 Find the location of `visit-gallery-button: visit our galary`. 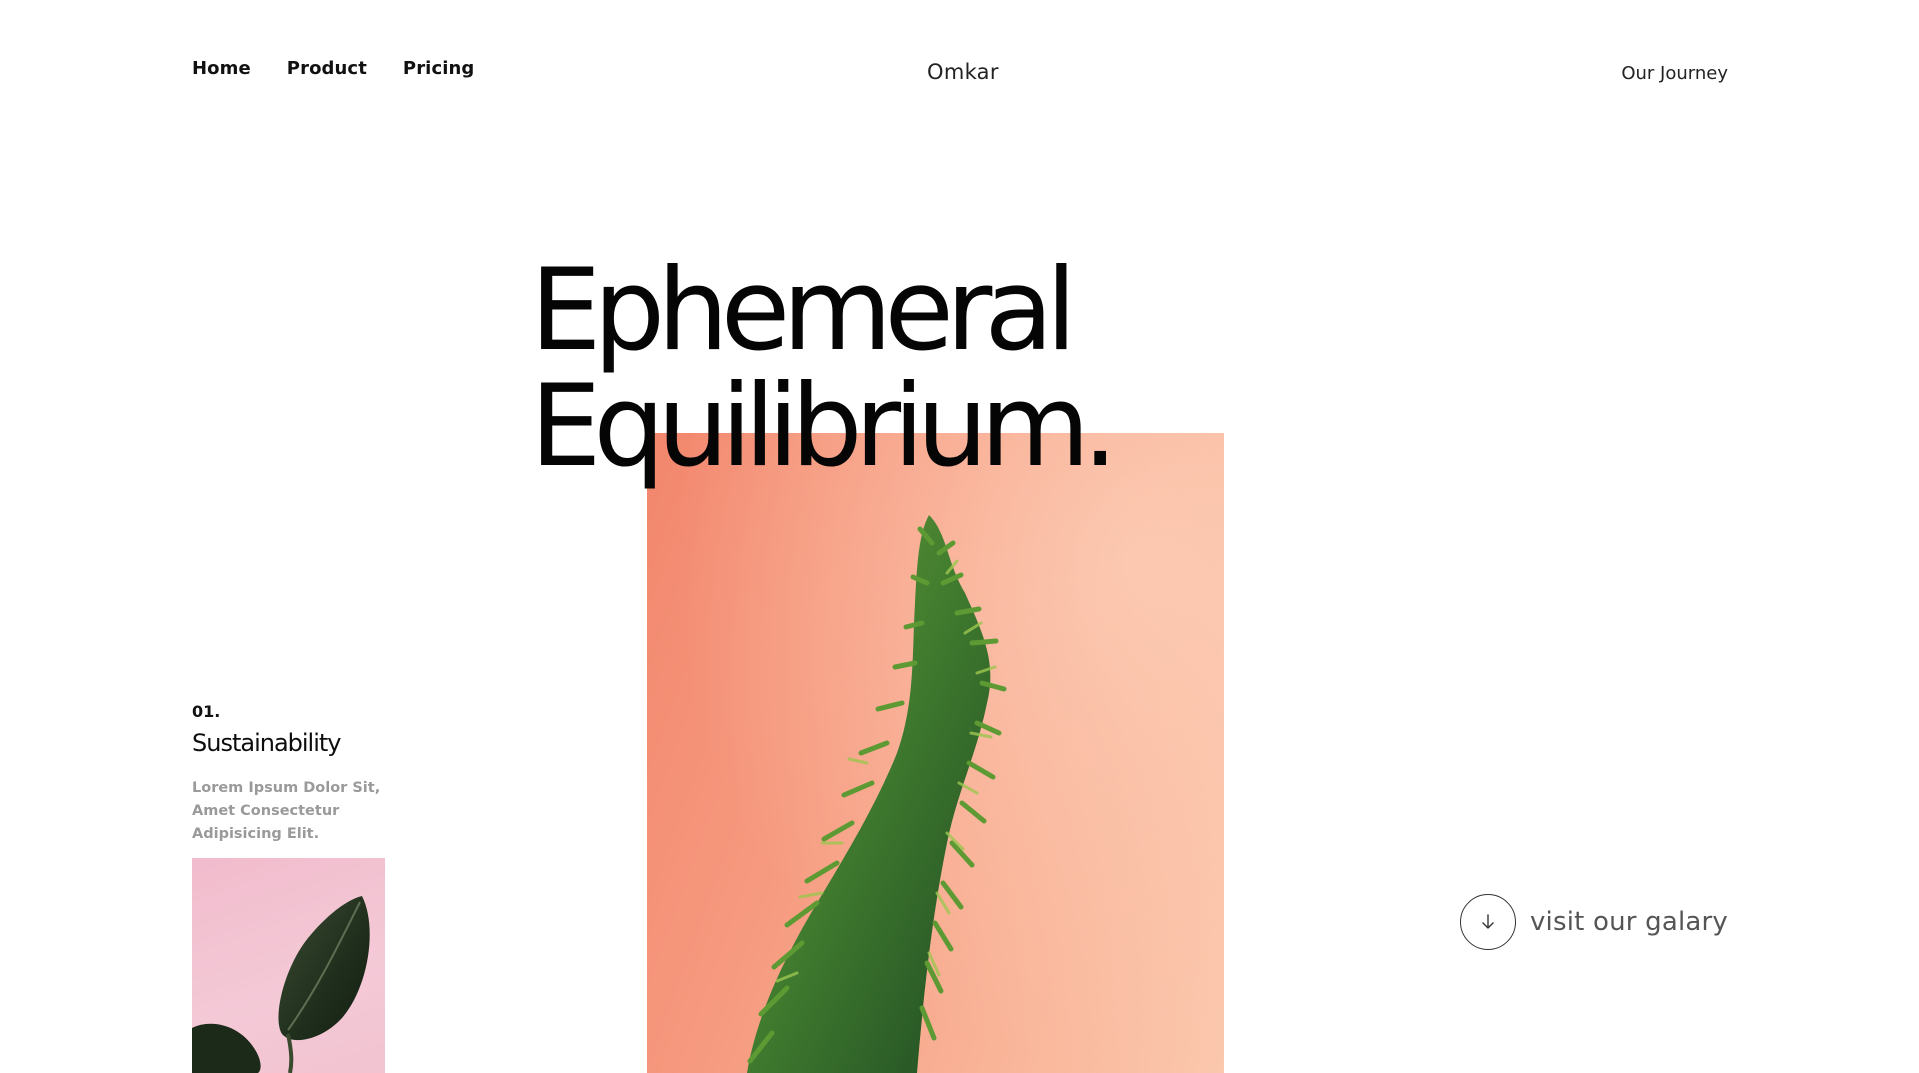

visit-gallery-button: visit our galary is located at coordinates (1593, 922).